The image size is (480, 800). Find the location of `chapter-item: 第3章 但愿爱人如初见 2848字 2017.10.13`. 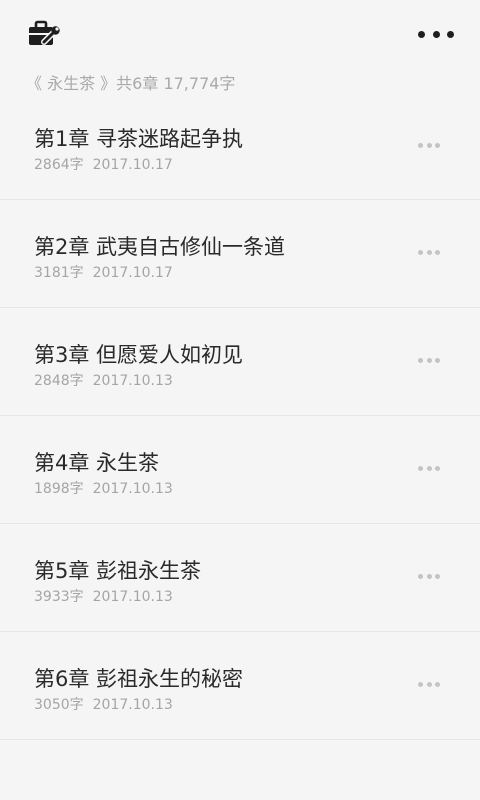

chapter-item: 第3章 但愿爱人如初见 2848字 2017.10.13 is located at coordinates (240, 362).